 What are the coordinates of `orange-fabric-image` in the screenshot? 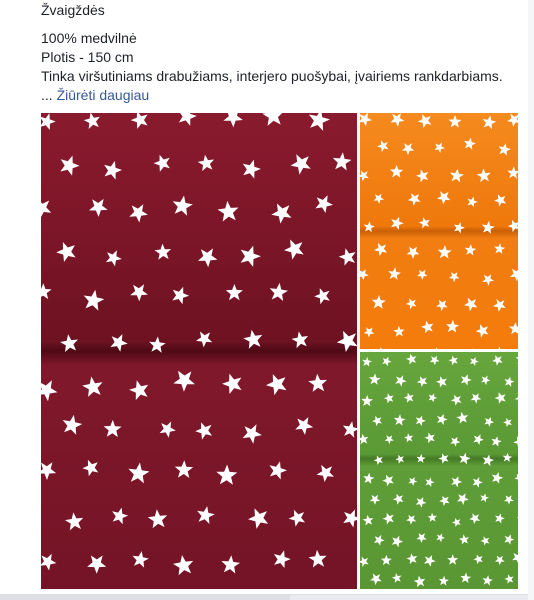 It's located at (439, 231).